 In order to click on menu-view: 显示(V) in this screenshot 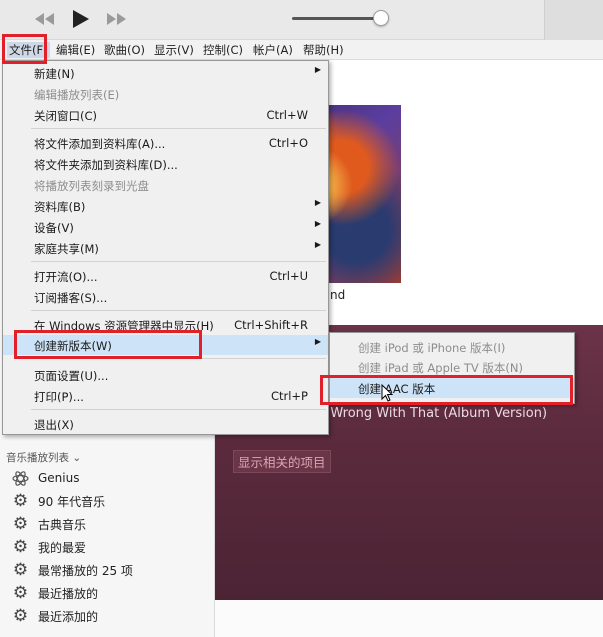, I will do `click(174, 50)`.